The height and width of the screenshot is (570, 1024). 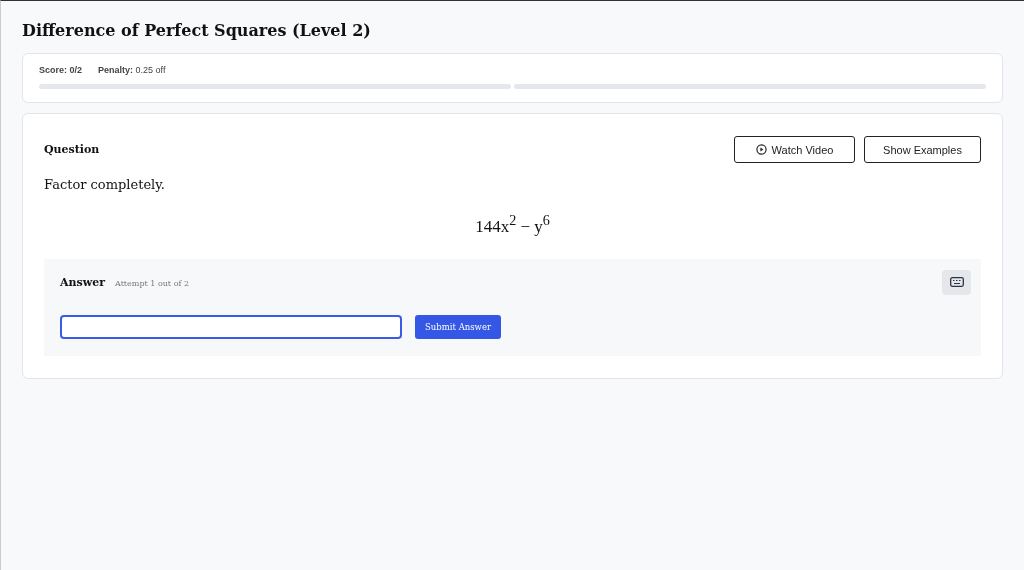 I want to click on answer-heading: Answer, so click(x=82, y=282).